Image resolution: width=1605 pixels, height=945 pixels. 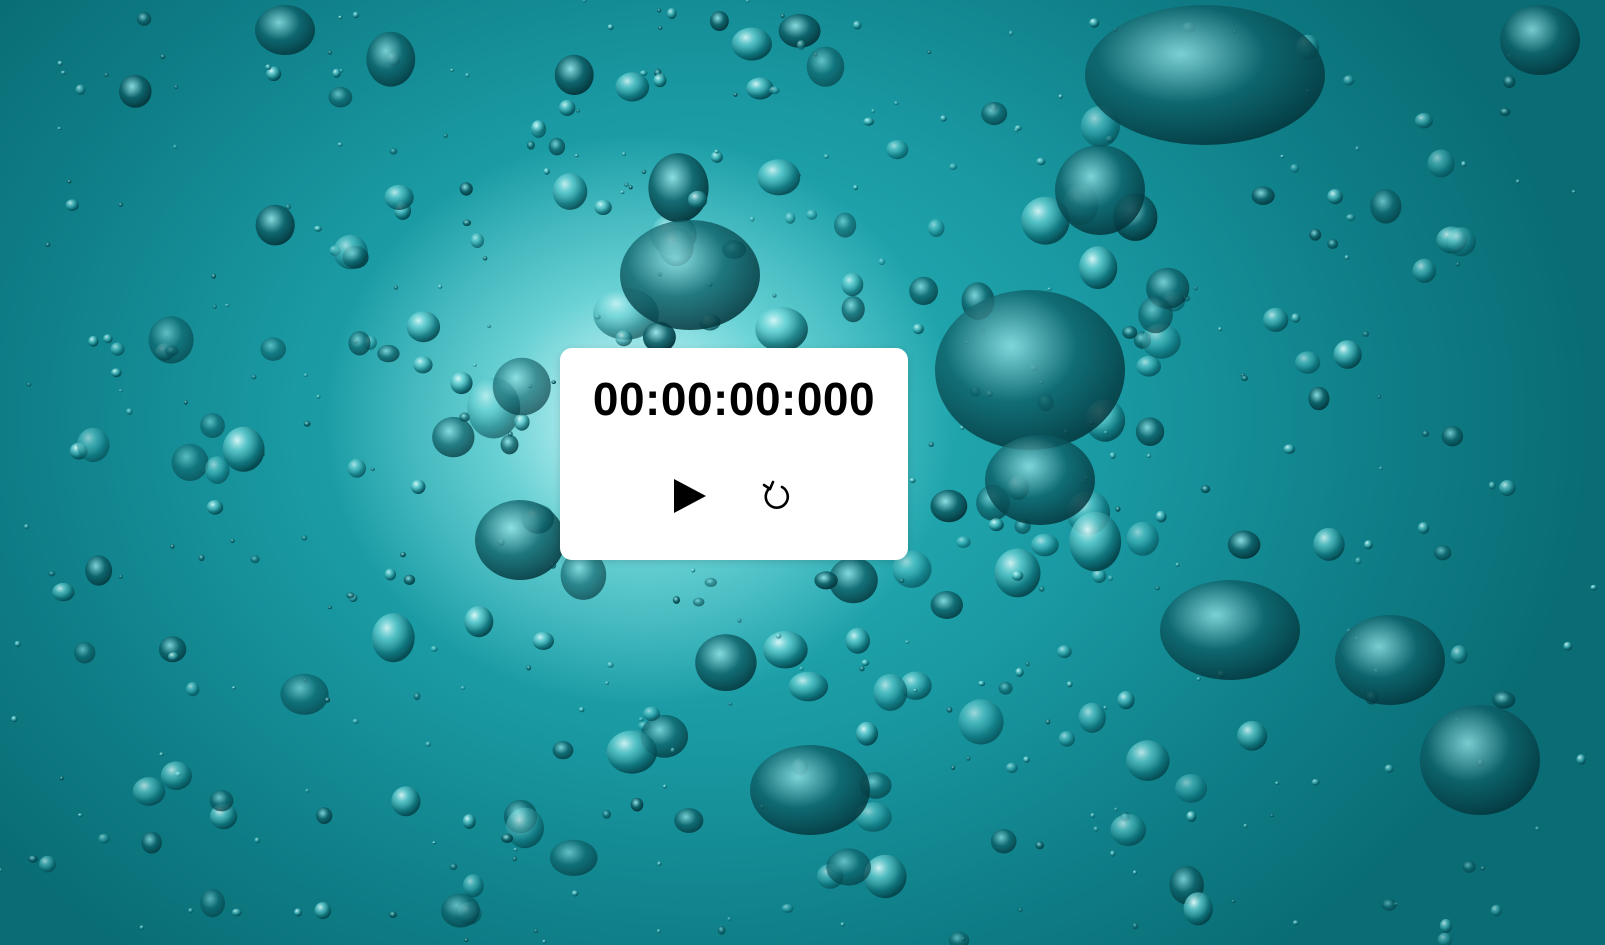 What do you see at coordinates (690, 496) in the screenshot?
I see `play-button` at bounding box center [690, 496].